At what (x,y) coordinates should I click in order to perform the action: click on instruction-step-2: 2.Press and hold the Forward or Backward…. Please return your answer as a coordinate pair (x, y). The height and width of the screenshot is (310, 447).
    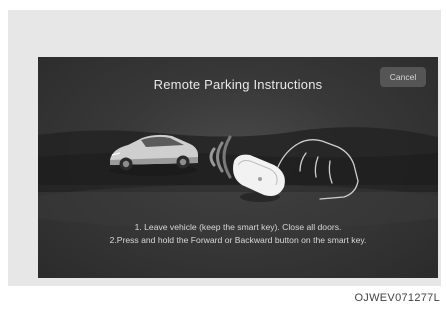
    Looking at the image, I should click on (238, 240).